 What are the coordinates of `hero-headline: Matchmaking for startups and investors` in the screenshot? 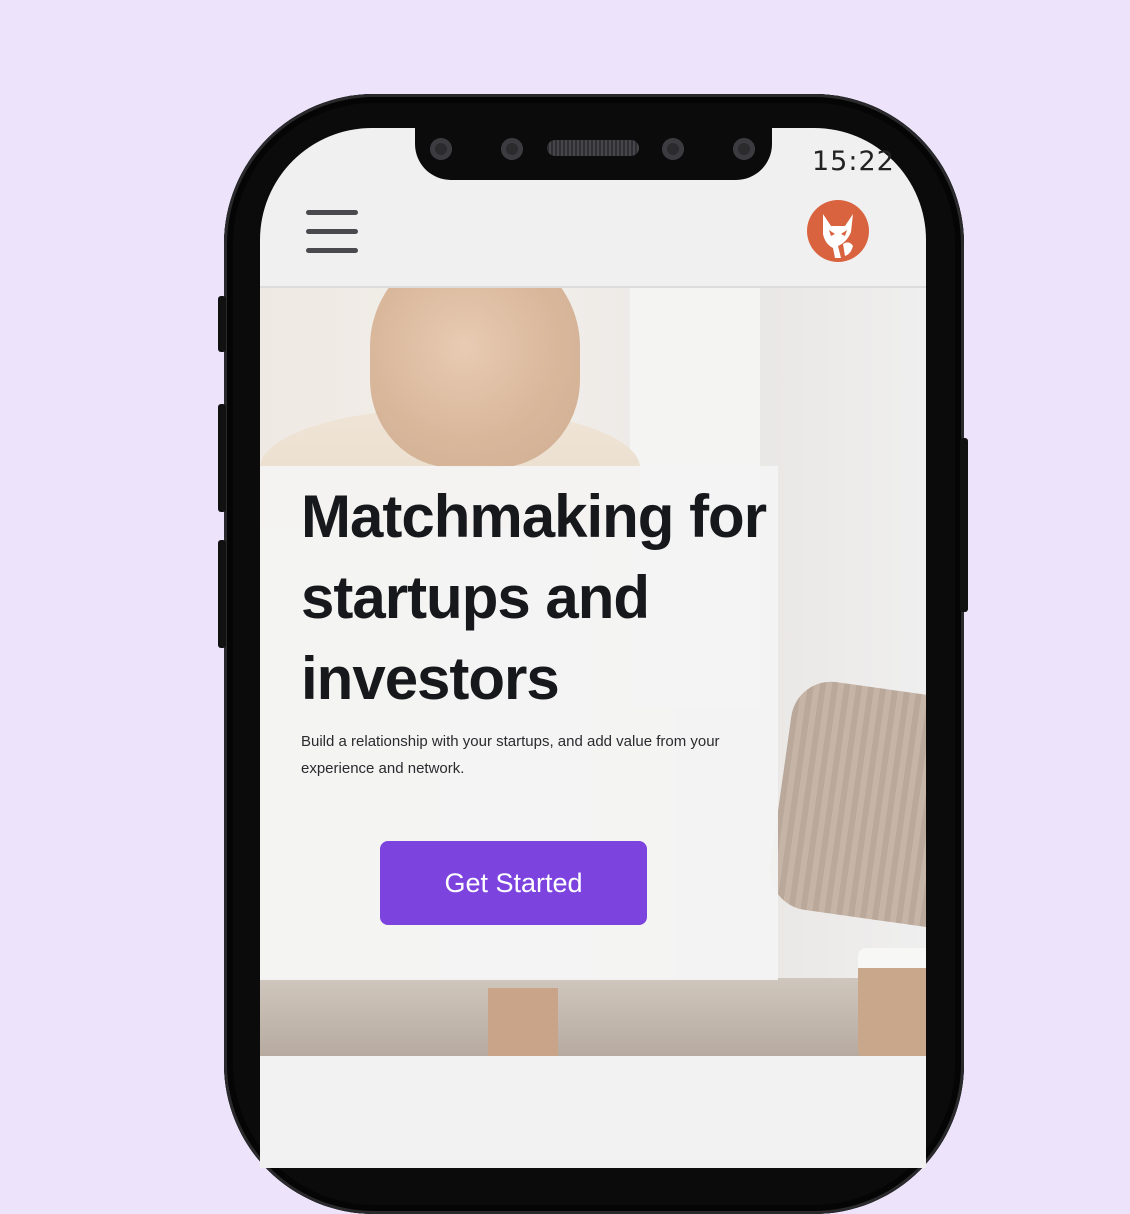 It's located at (534, 597).